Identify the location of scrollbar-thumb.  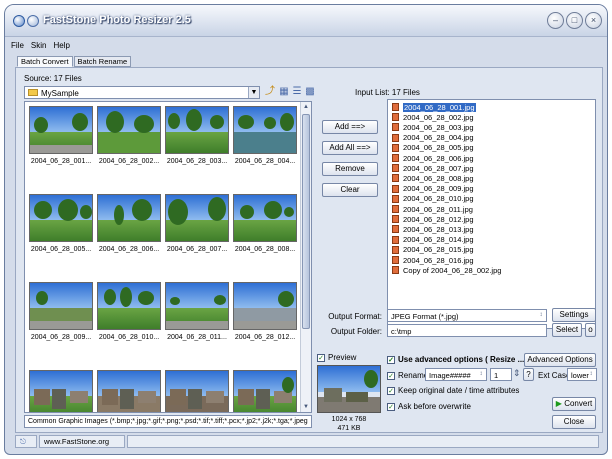
(306, 221).